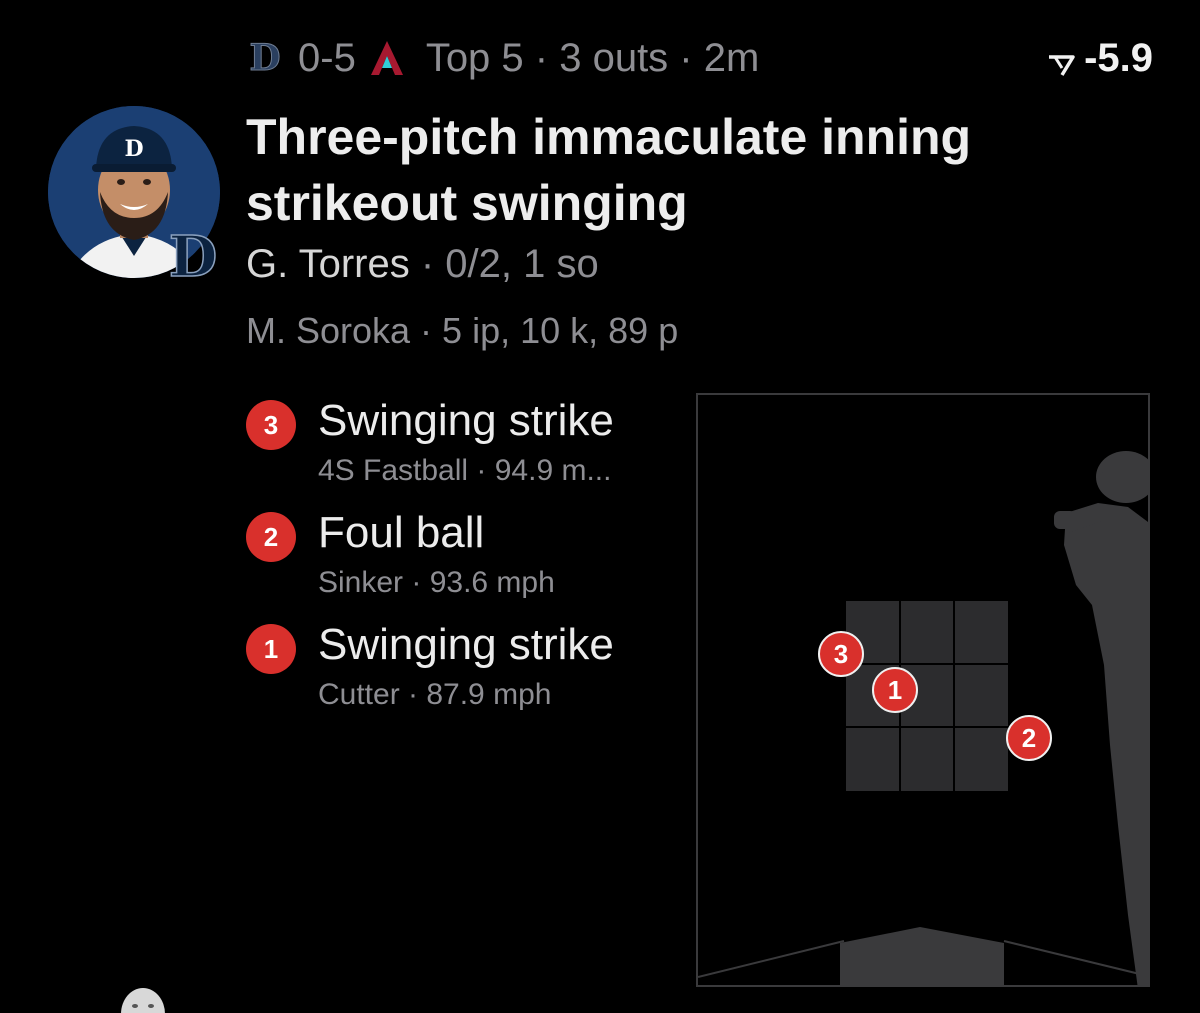 The image size is (1200, 1013). I want to click on win-probability-change: -5.9, so click(1118, 57).